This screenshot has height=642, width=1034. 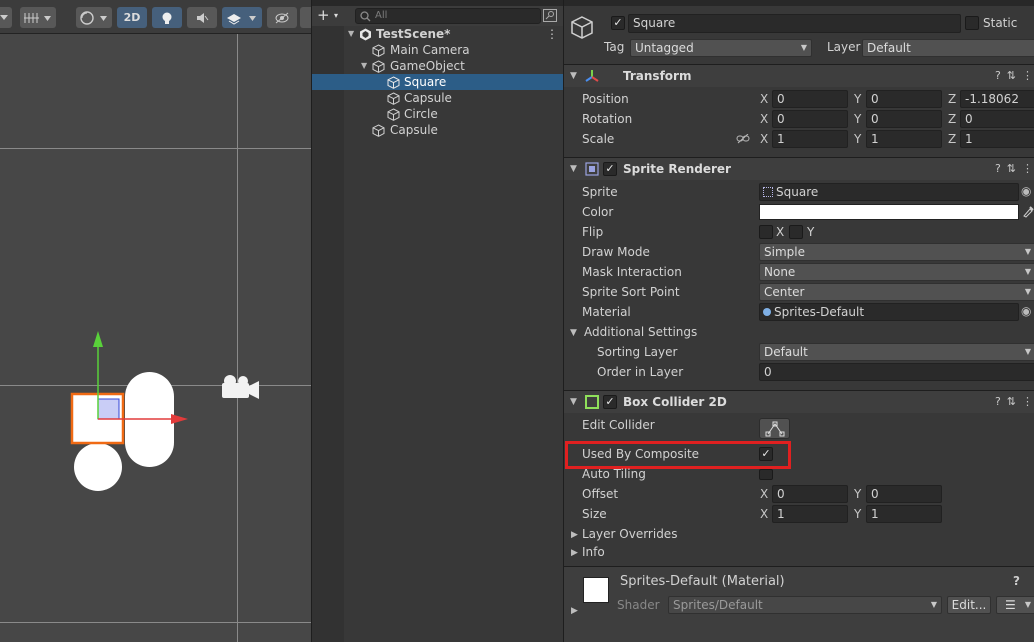 What do you see at coordinates (819, 312) in the screenshot?
I see `material-value: Sprites-Default` at bounding box center [819, 312].